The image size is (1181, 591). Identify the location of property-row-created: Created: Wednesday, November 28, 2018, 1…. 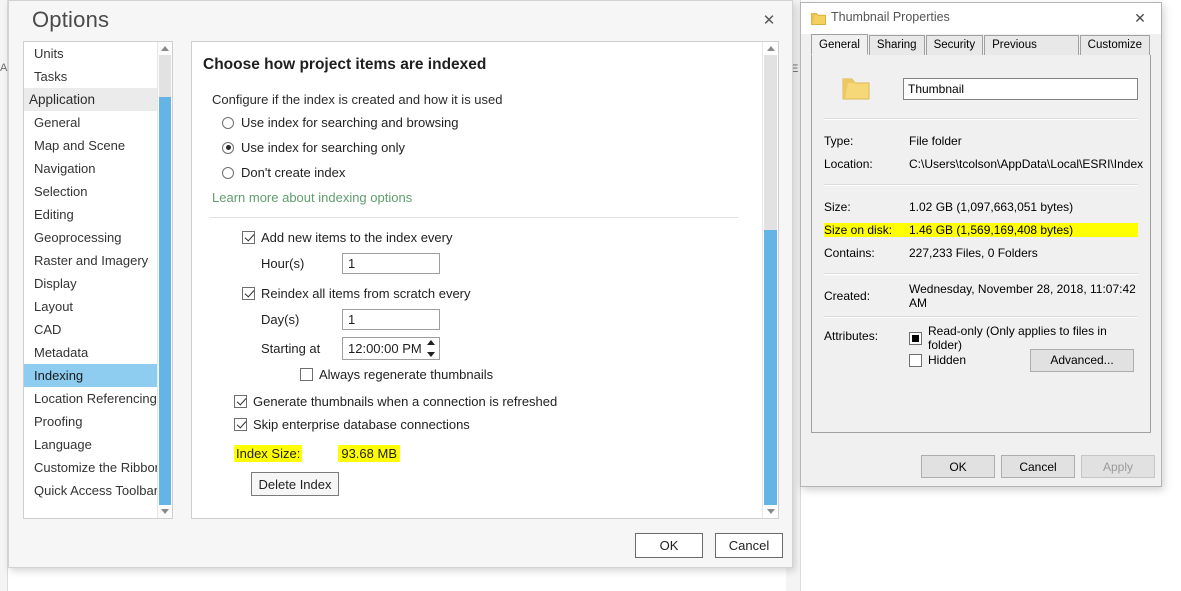
(981, 296).